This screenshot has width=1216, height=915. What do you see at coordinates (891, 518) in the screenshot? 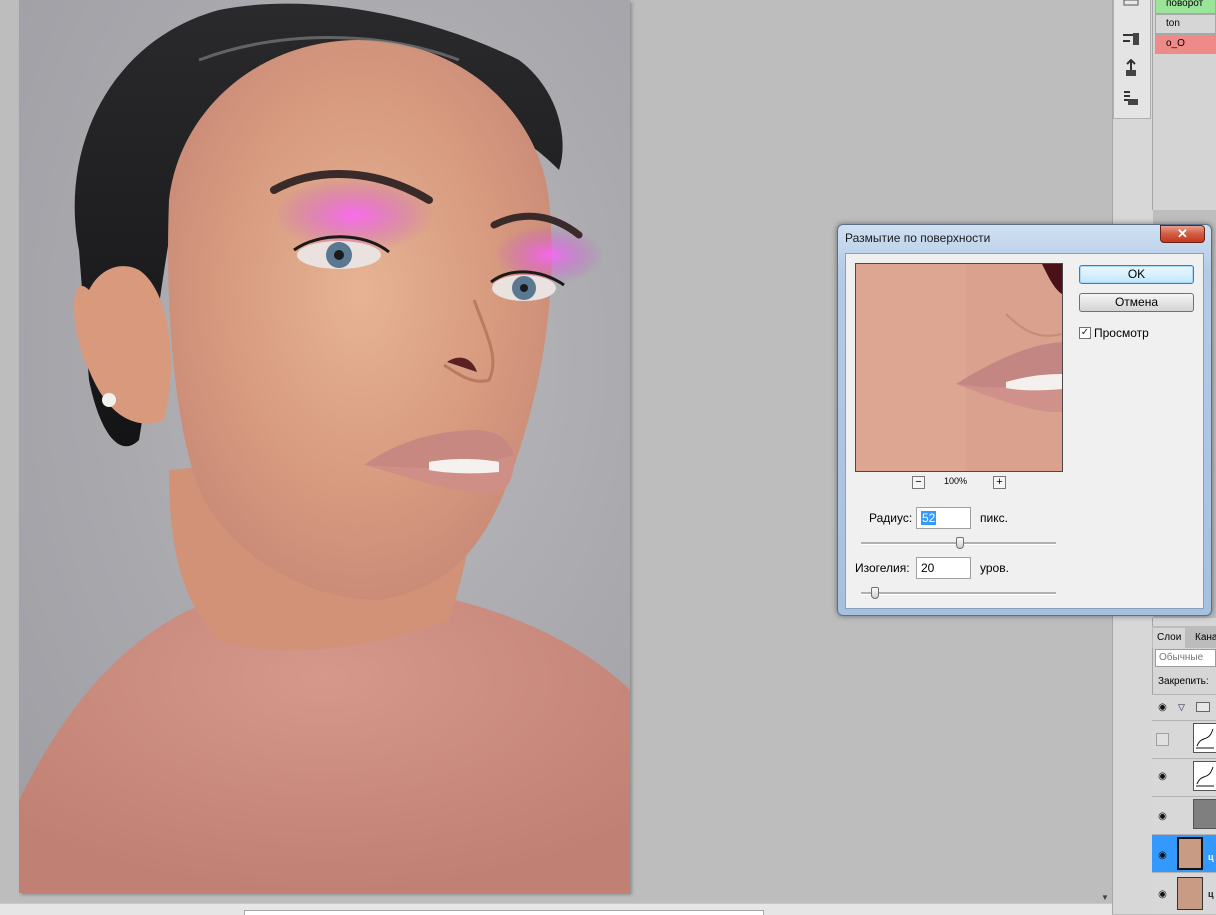
I see `radius-label: Радиус:` at bounding box center [891, 518].